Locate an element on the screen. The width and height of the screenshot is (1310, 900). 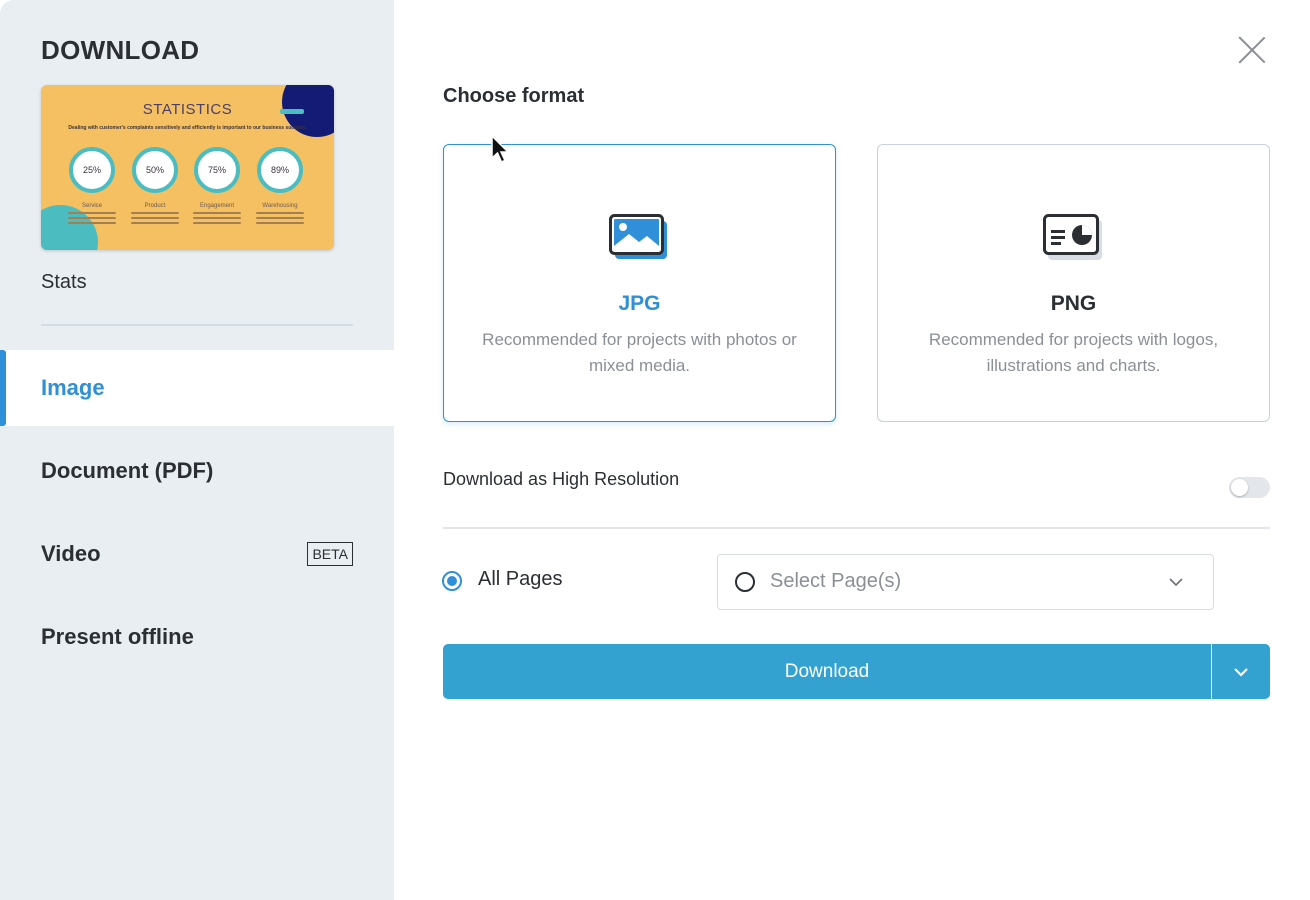
nav-item-present-offline: Present offline is located at coordinates (197, 637).